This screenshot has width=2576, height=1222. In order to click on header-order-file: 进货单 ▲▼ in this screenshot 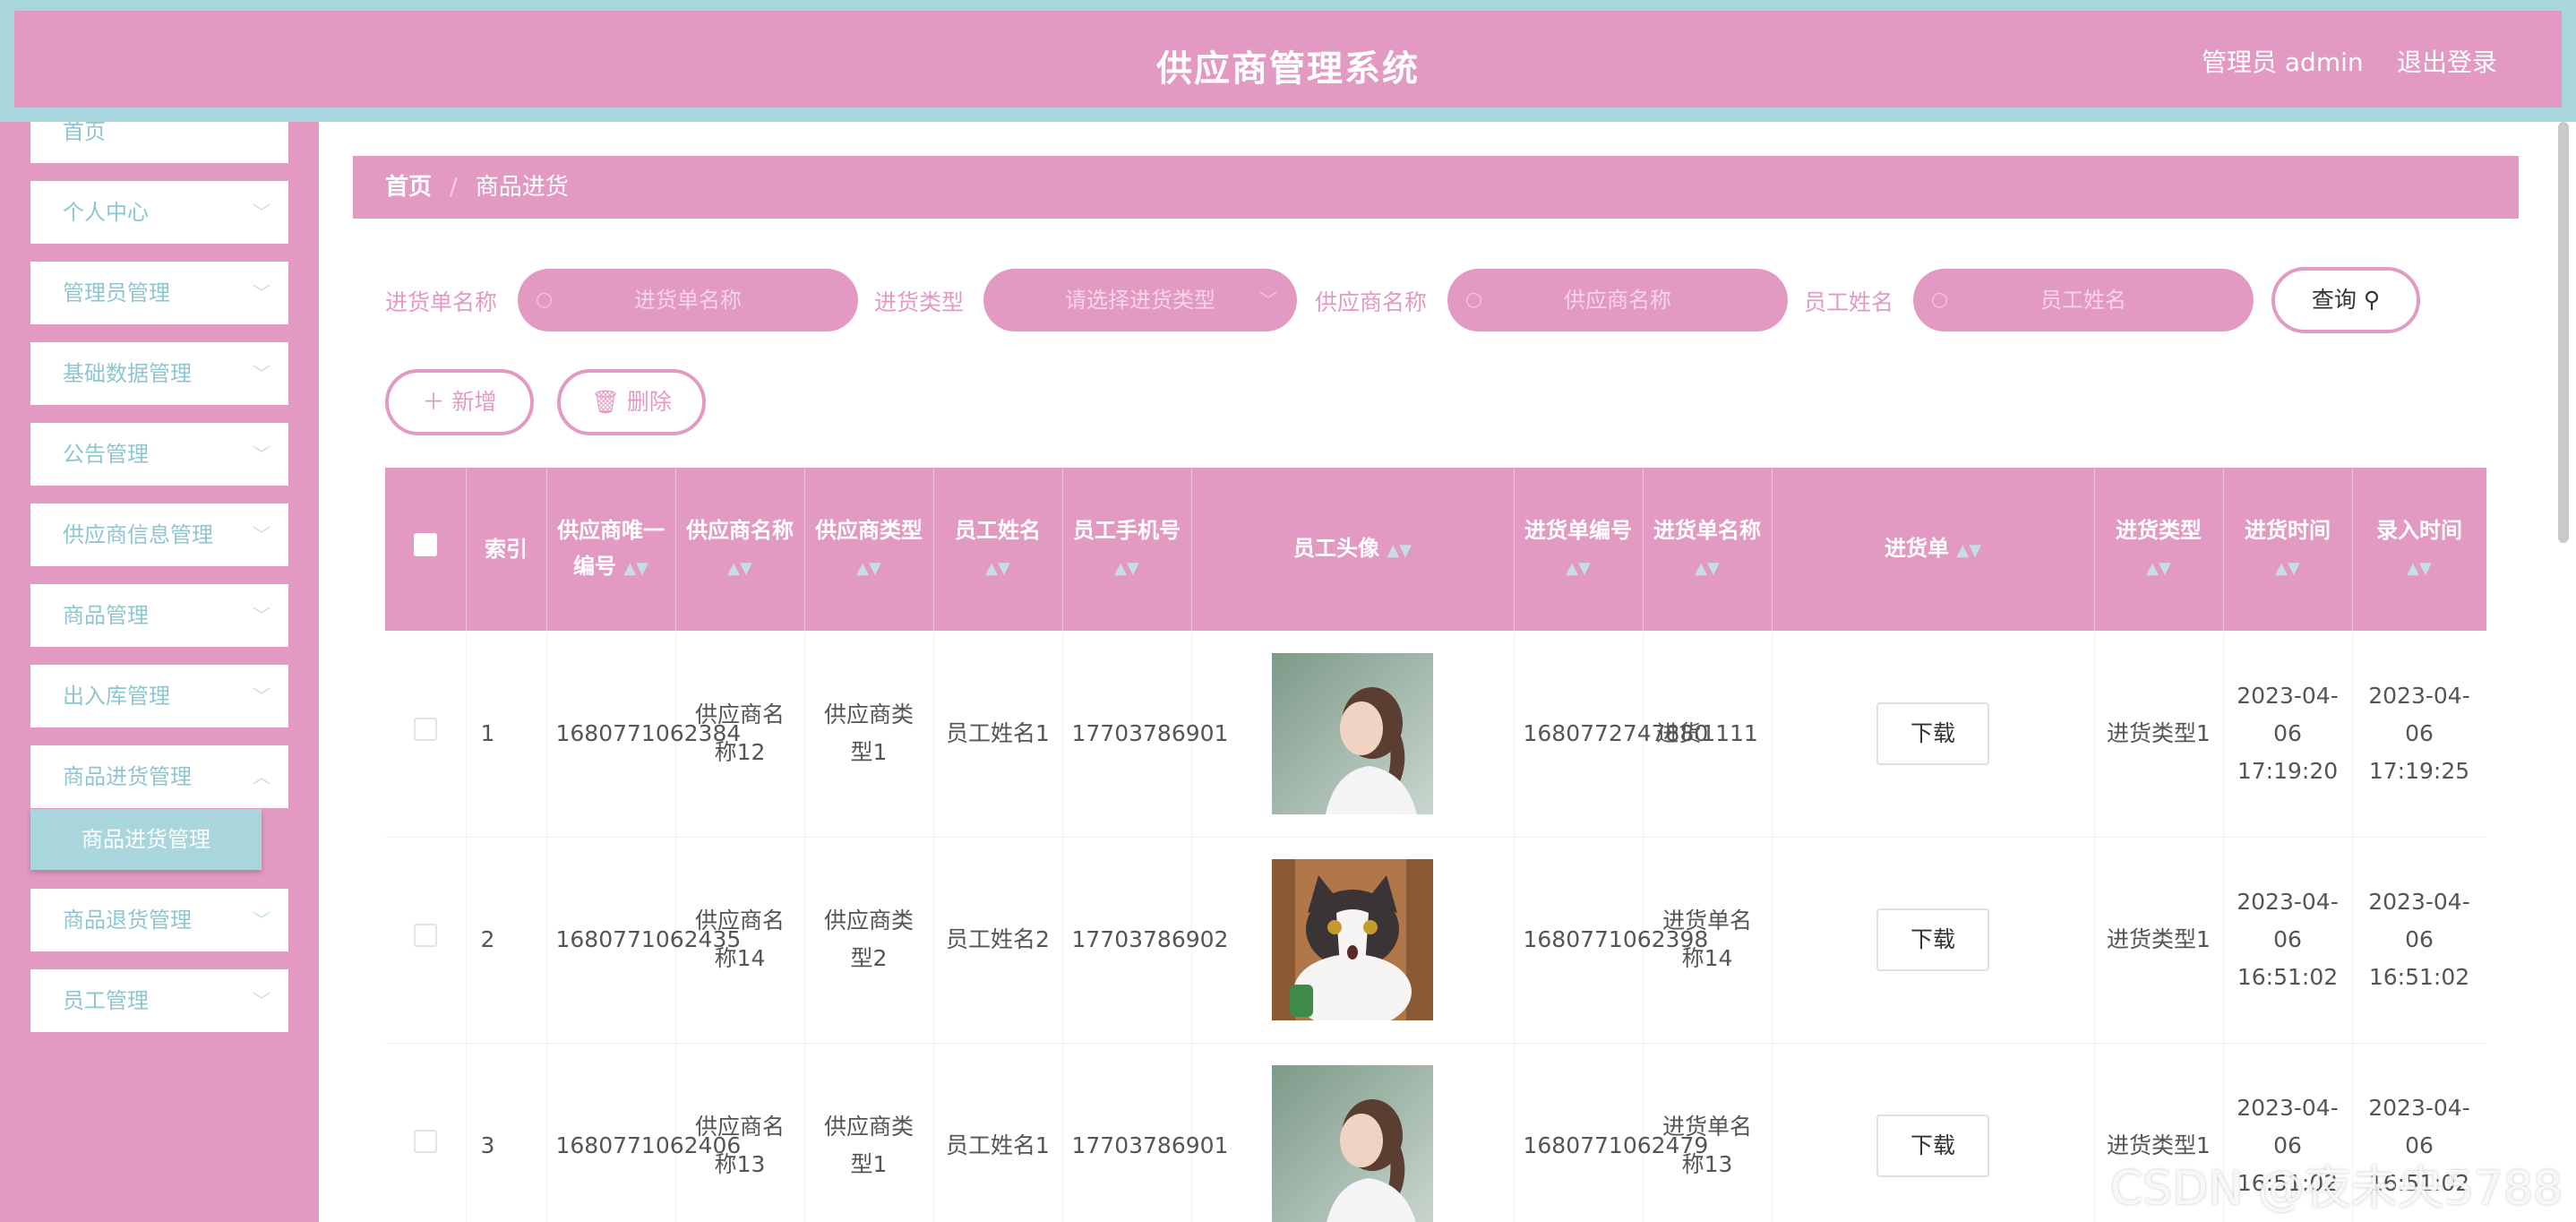, I will do `click(1933, 549)`.